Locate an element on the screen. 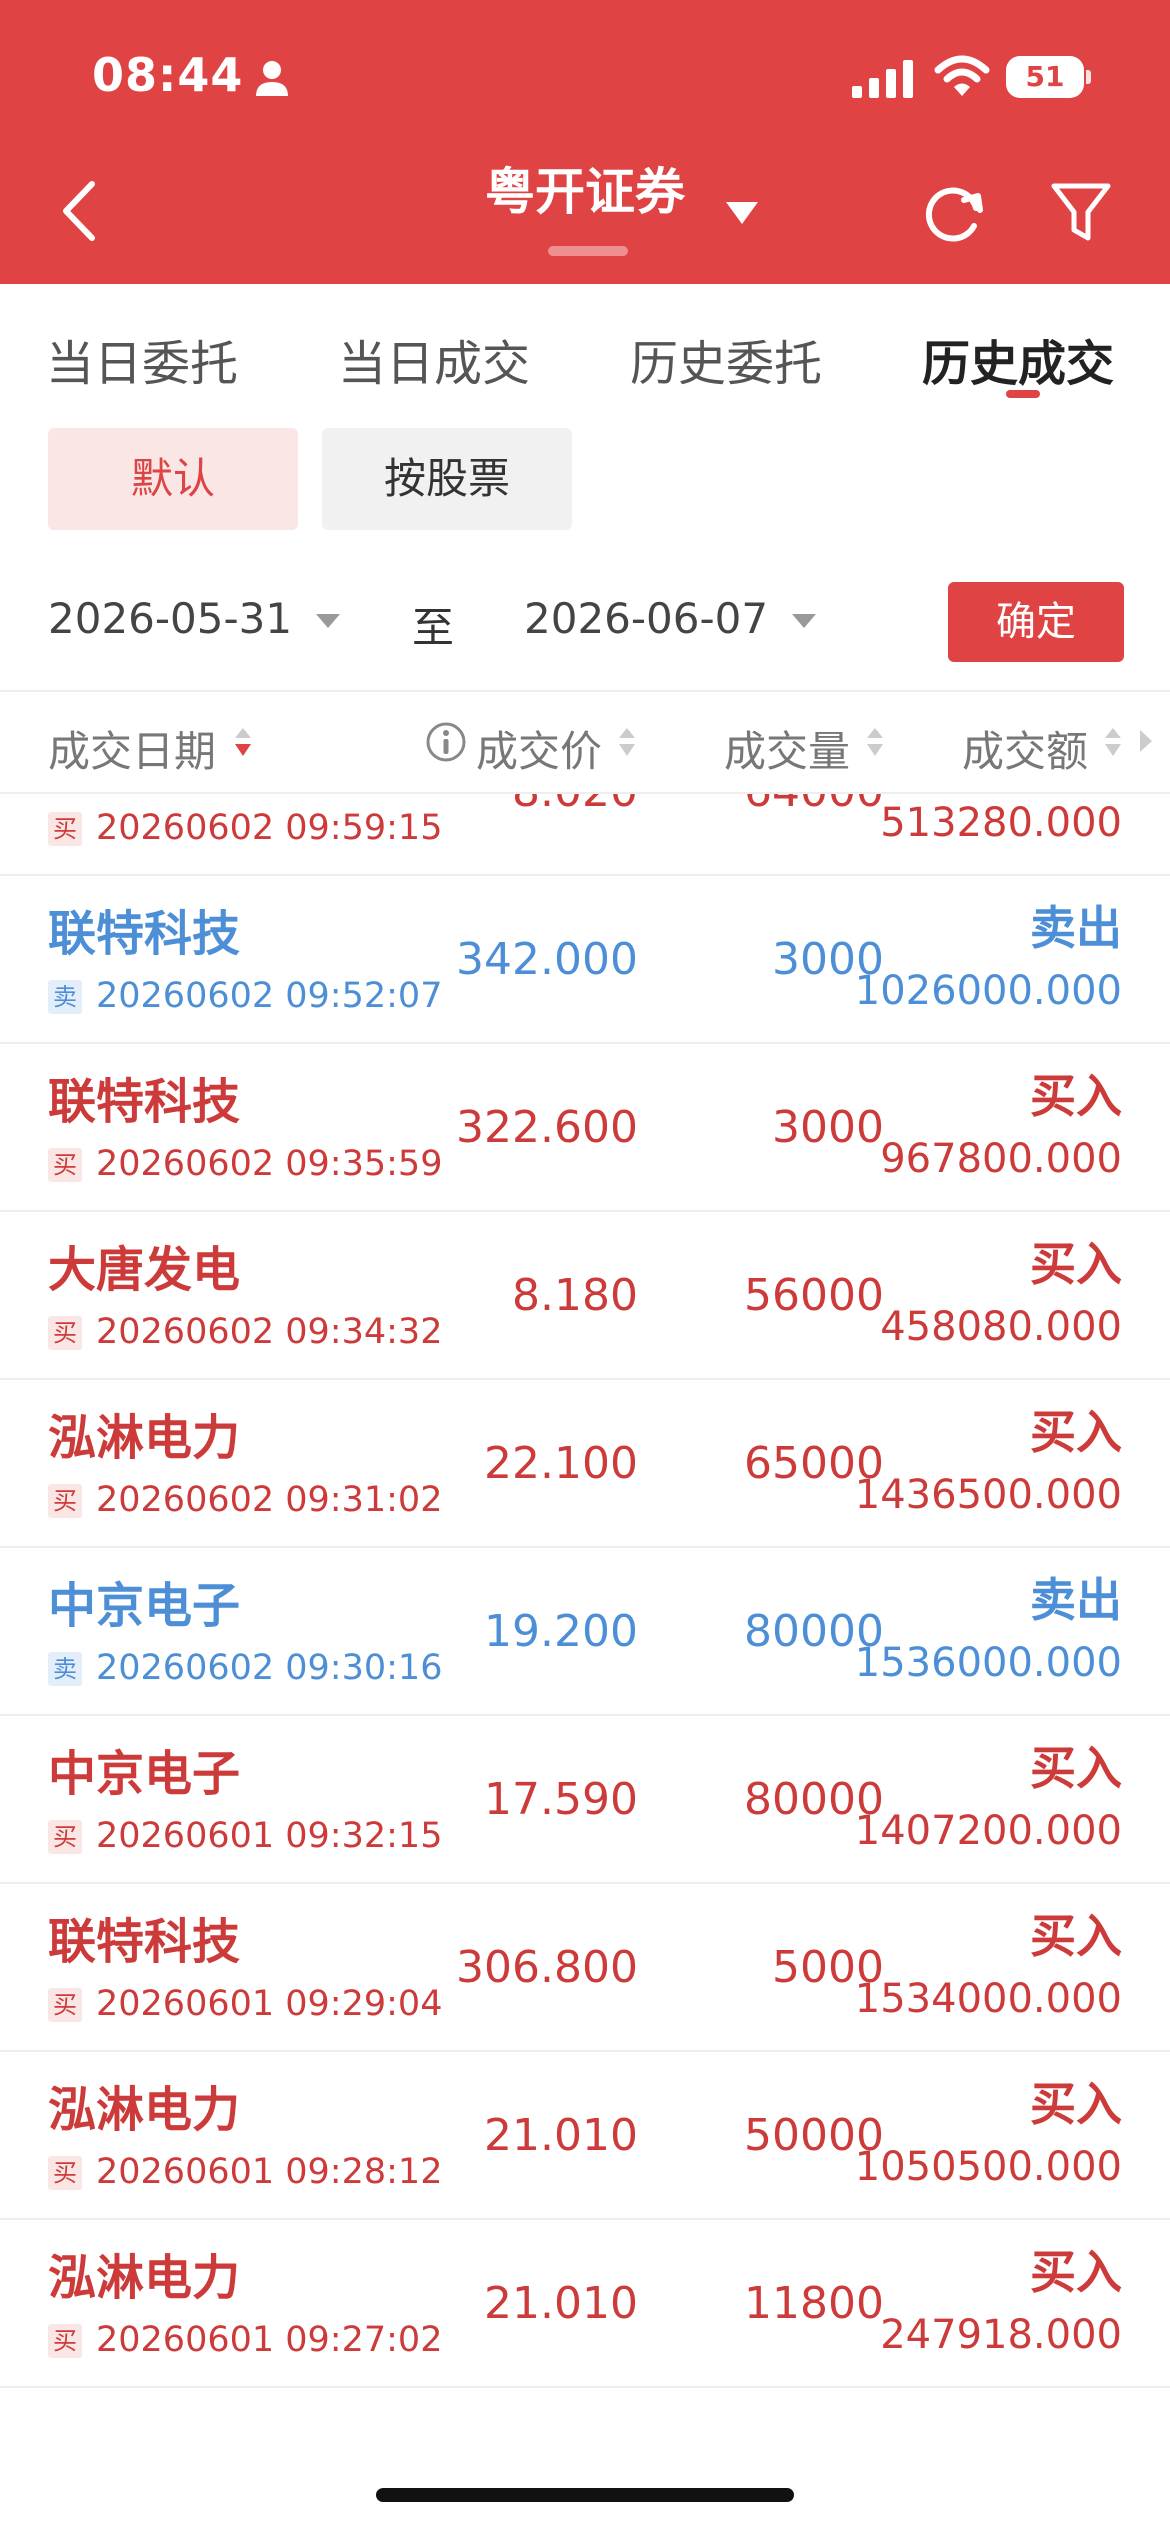 The height and width of the screenshot is (2532, 1170). tab-today-orders: 当日委托 is located at coordinates (142, 359).